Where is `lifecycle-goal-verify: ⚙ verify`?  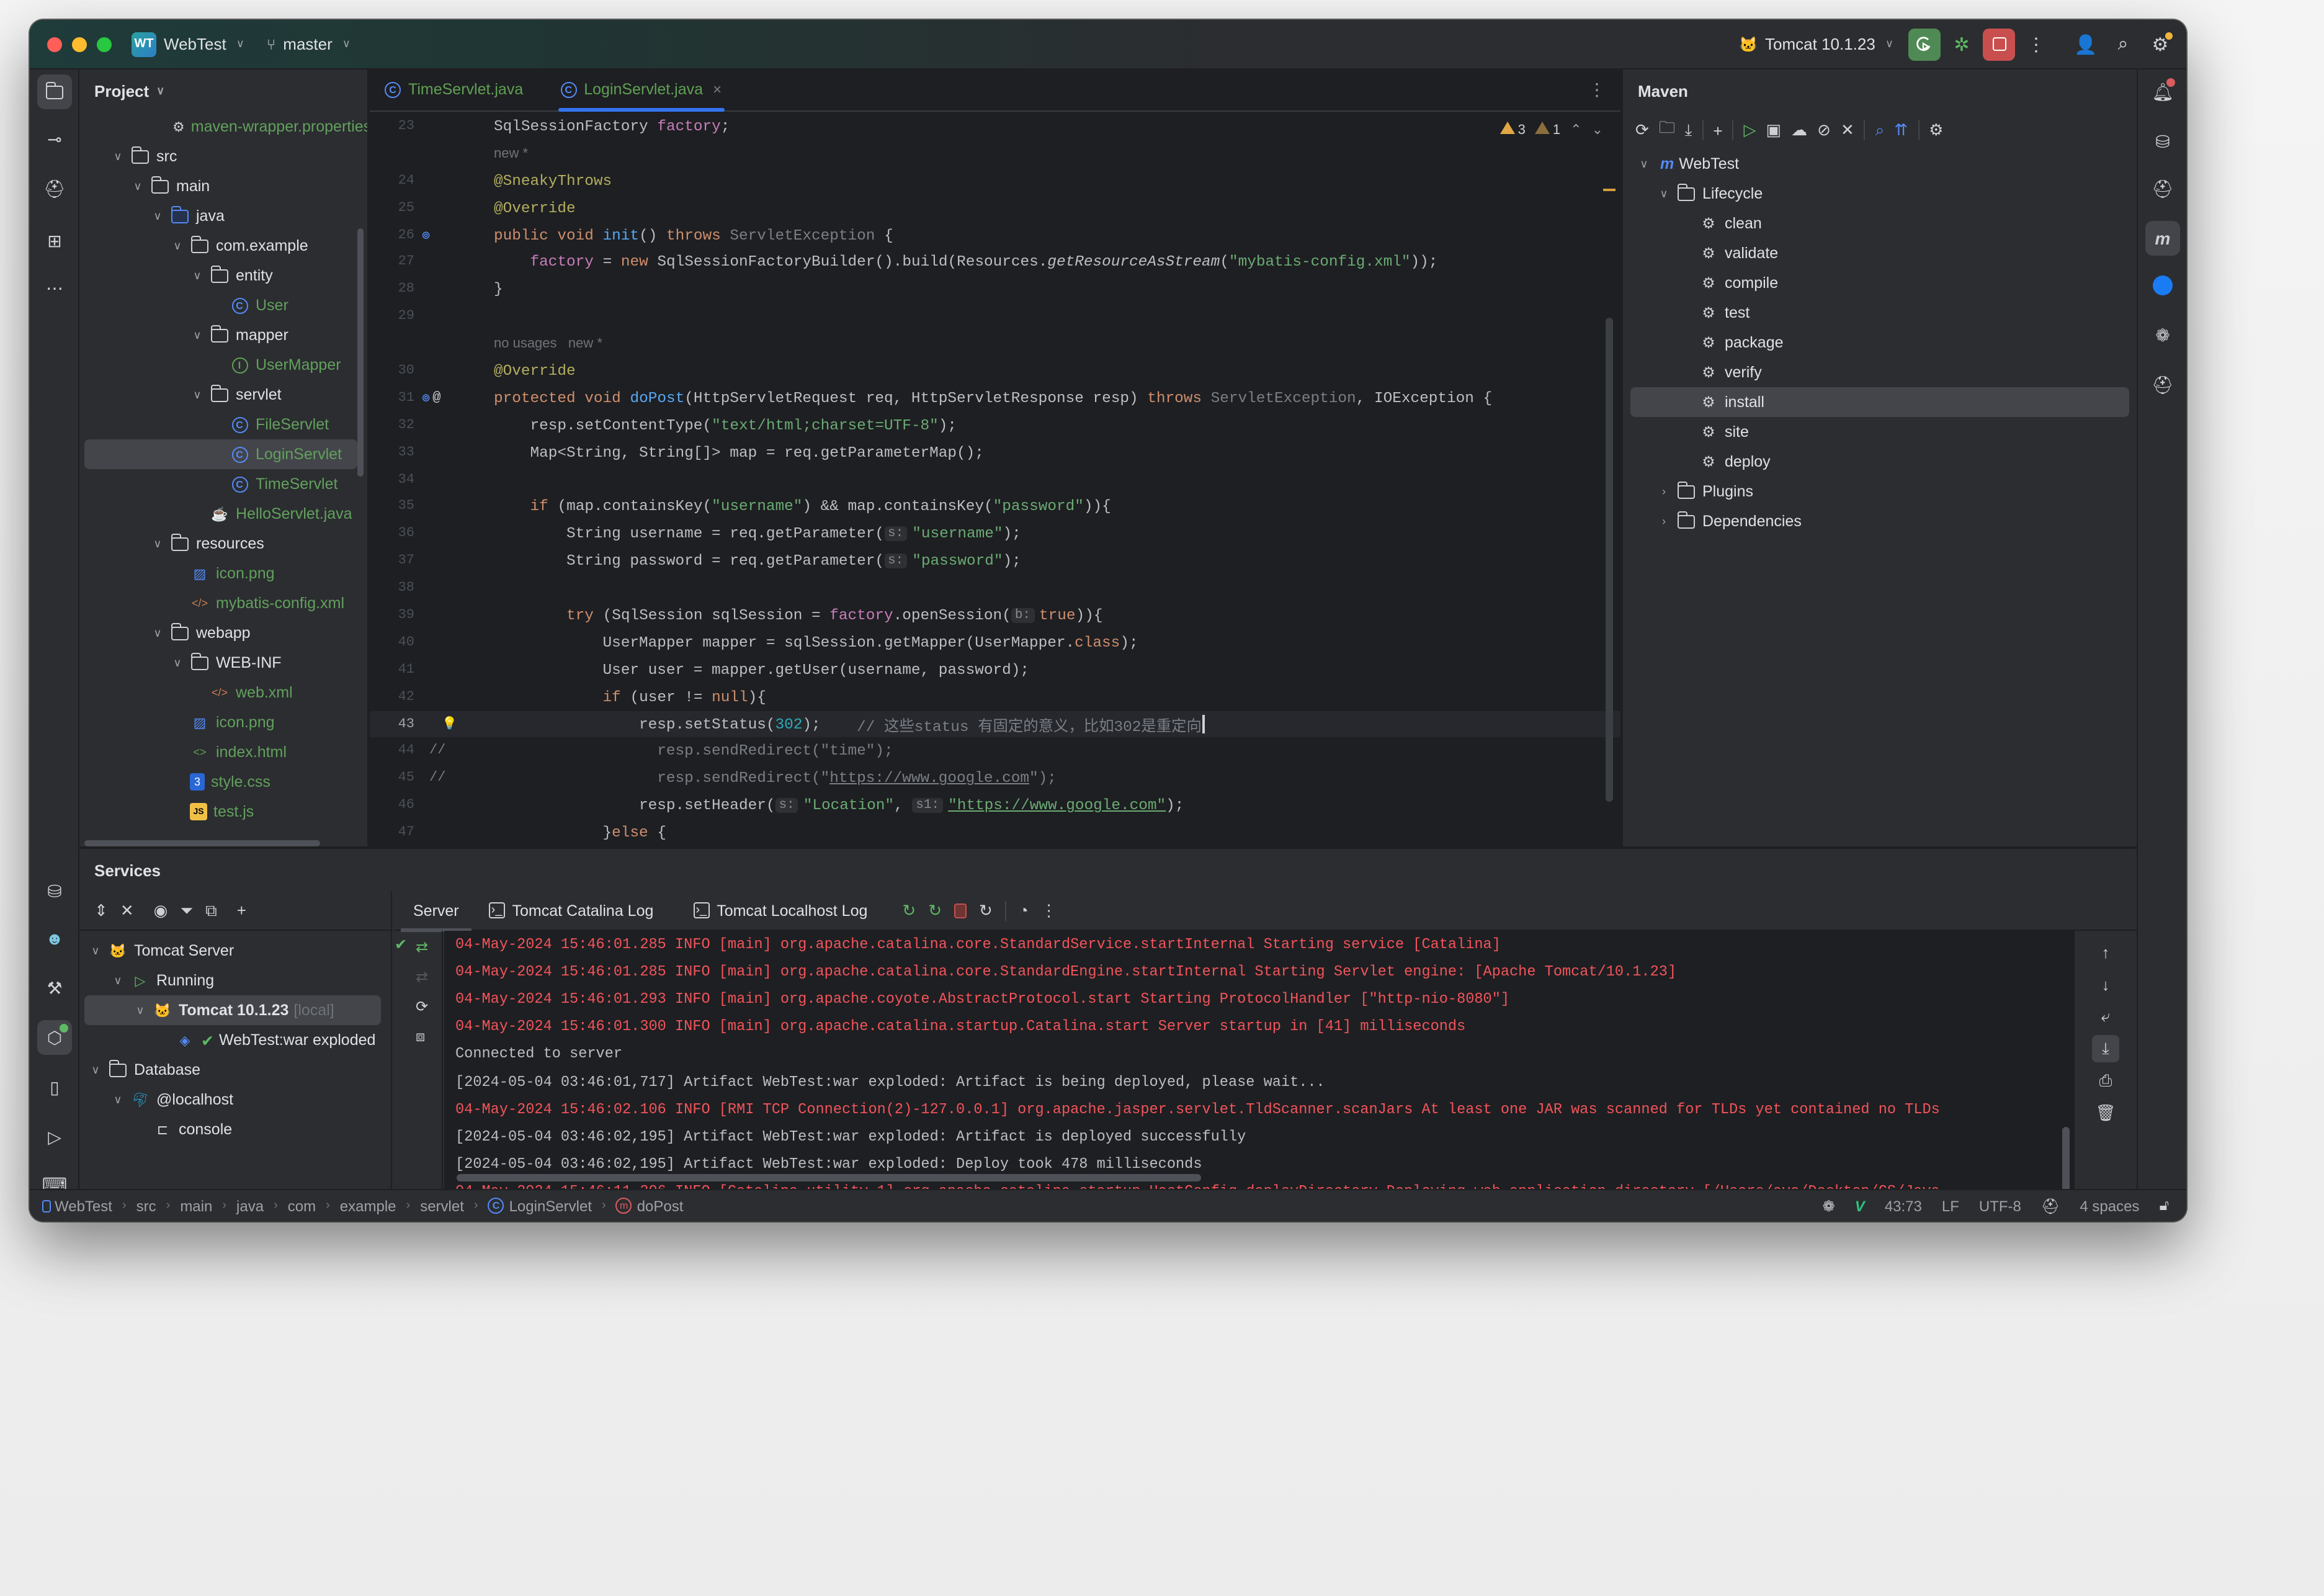
lifecycle-goal-verify: ⚙ verify is located at coordinates (1880, 372).